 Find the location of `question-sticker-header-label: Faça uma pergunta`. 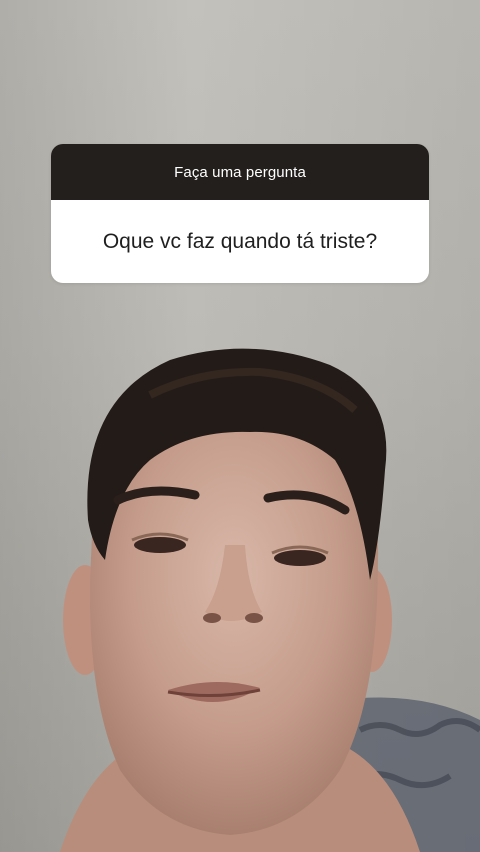

question-sticker-header-label: Faça uma pergunta is located at coordinates (240, 172).